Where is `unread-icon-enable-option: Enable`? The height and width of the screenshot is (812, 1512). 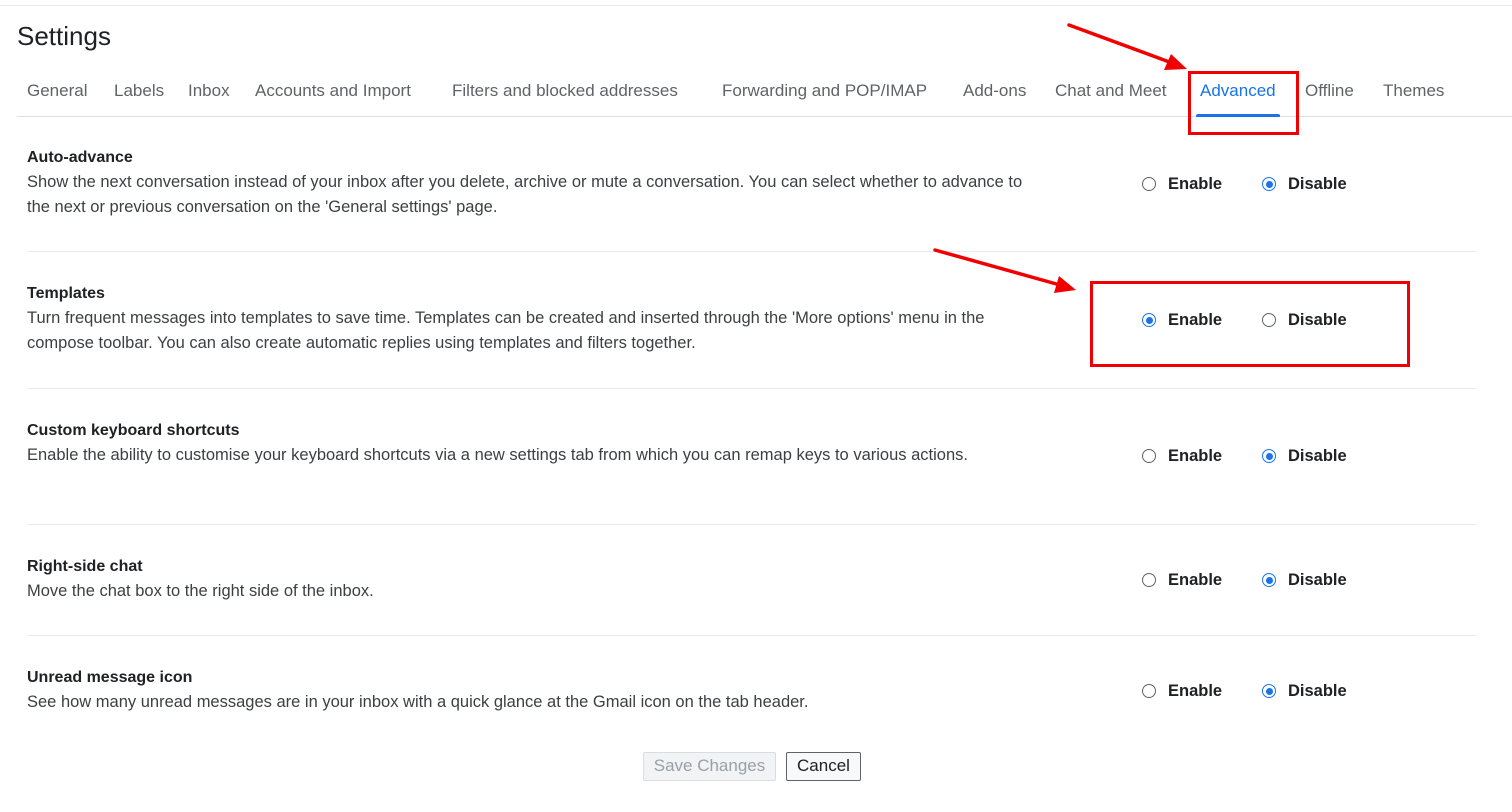
unread-icon-enable-option: Enable is located at coordinates (1182, 691).